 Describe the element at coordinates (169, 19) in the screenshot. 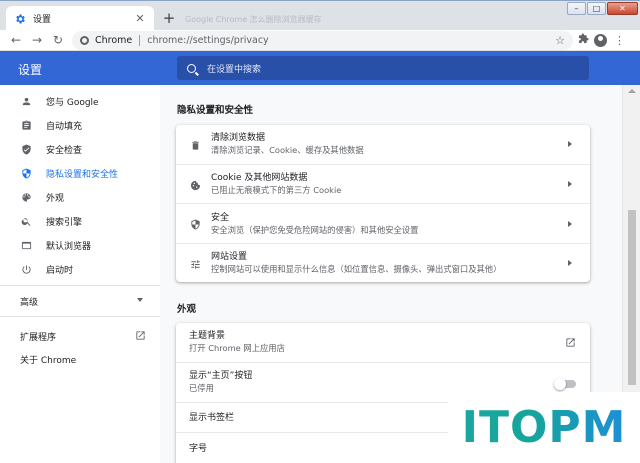

I see `new-tab-button: +` at that location.